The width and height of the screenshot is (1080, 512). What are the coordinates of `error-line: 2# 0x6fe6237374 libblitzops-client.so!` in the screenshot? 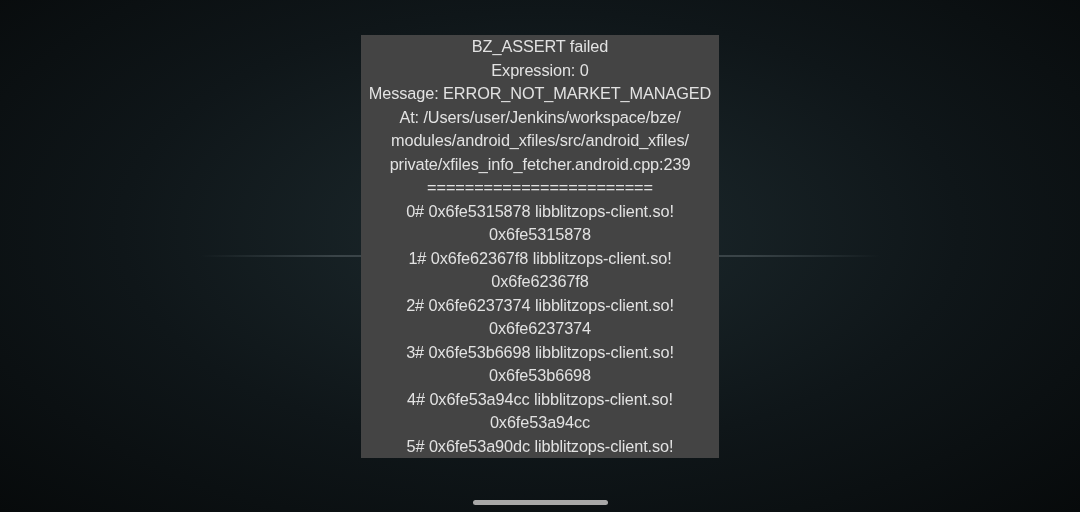 It's located at (540, 305).